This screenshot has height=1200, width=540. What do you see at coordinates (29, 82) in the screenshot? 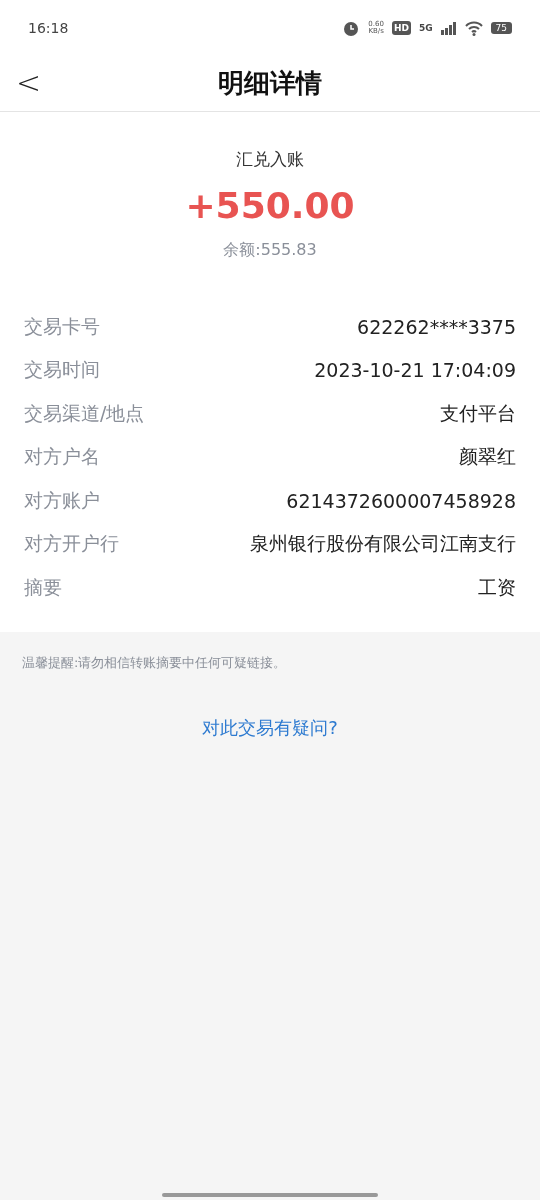
I see `back-button: <` at bounding box center [29, 82].